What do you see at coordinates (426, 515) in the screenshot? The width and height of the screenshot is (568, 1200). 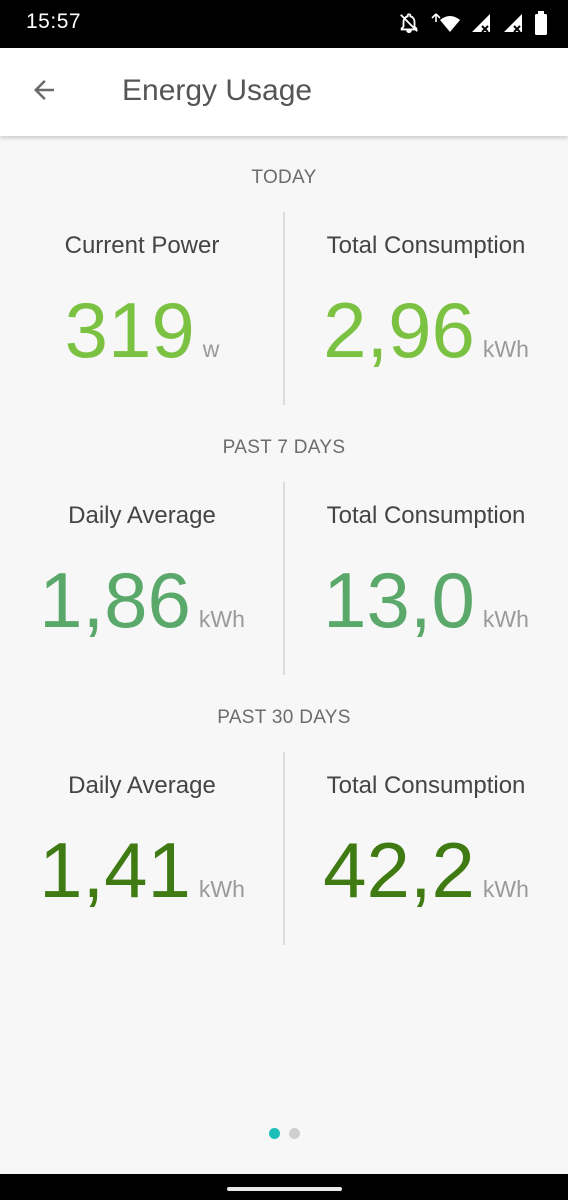 I see `7-day-total-label: Total Consumption` at bounding box center [426, 515].